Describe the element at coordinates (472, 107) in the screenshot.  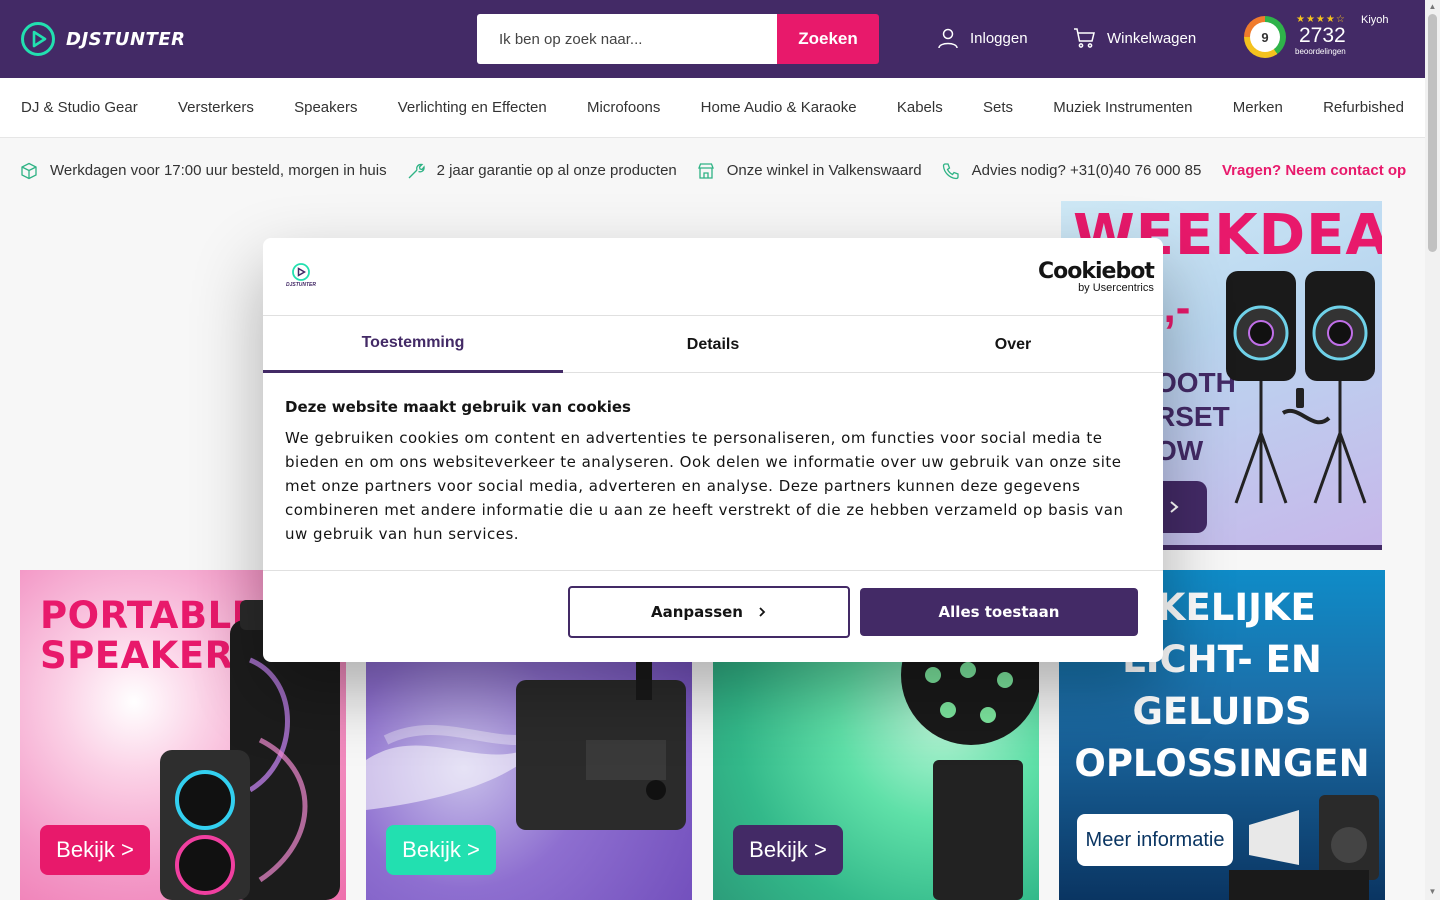
I see `nav-item-verlichting: Verlichting en Effecten` at that location.